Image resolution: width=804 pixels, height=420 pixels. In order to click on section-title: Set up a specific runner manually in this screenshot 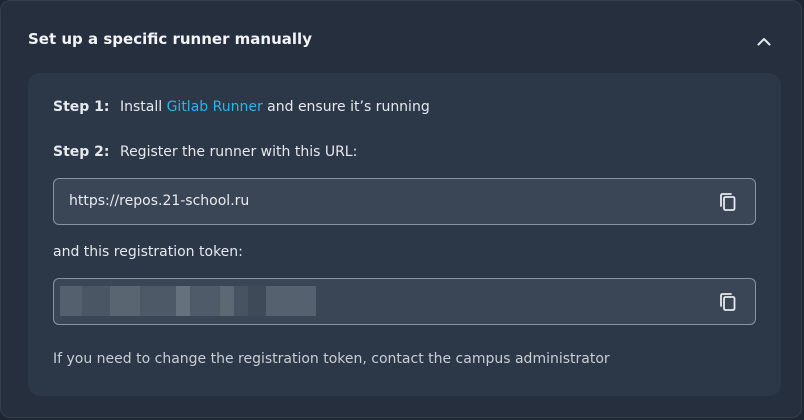, I will do `click(170, 39)`.